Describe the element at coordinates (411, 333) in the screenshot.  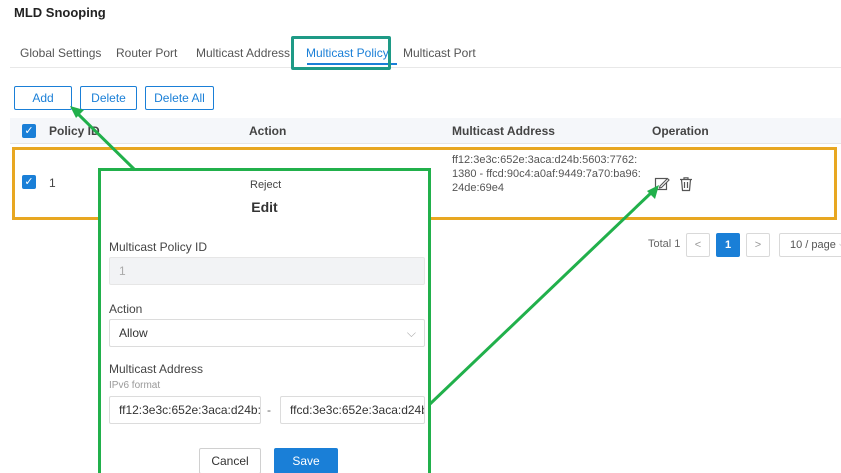
I see `chevron-down-icon: ⌵` at that location.